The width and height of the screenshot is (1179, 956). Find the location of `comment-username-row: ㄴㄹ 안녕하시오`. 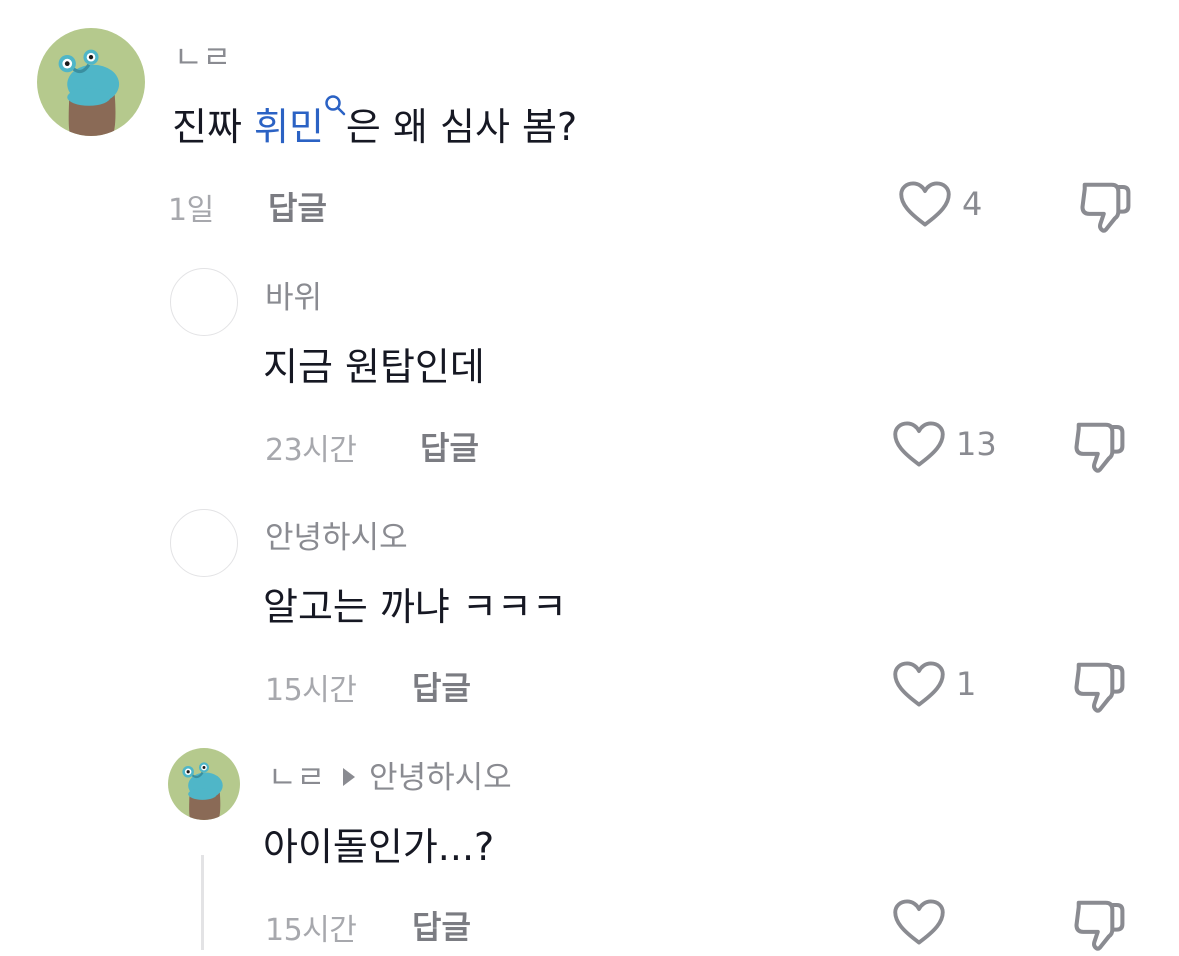

comment-username-row: ㄴㄹ 안녕하시오 is located at coordinates (390, 774).